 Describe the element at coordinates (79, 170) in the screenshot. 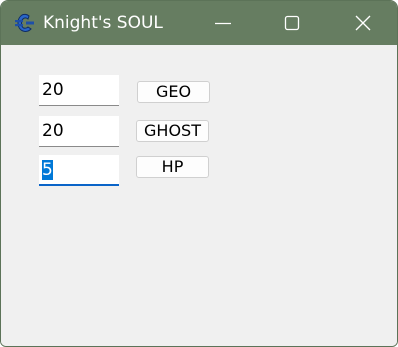

I see `hp-field: 5` at that location.